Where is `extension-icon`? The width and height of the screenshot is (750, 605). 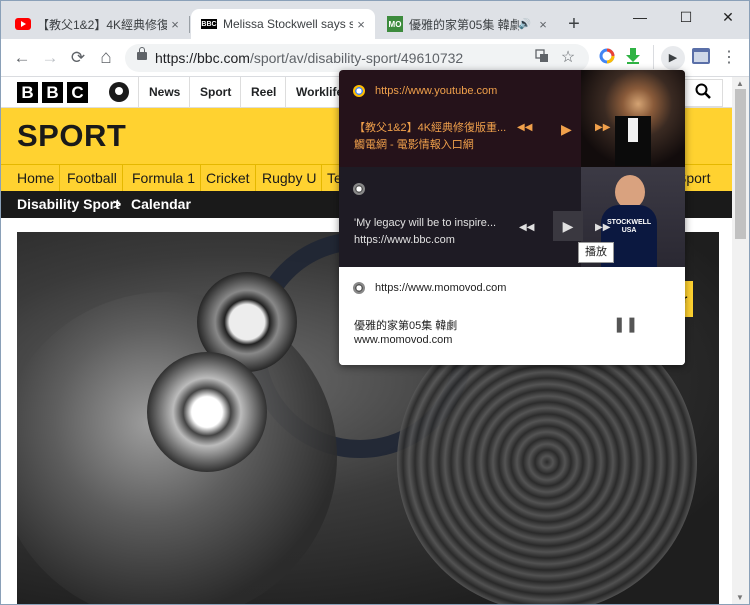 extension-icon is located at coordinates (607, 58).